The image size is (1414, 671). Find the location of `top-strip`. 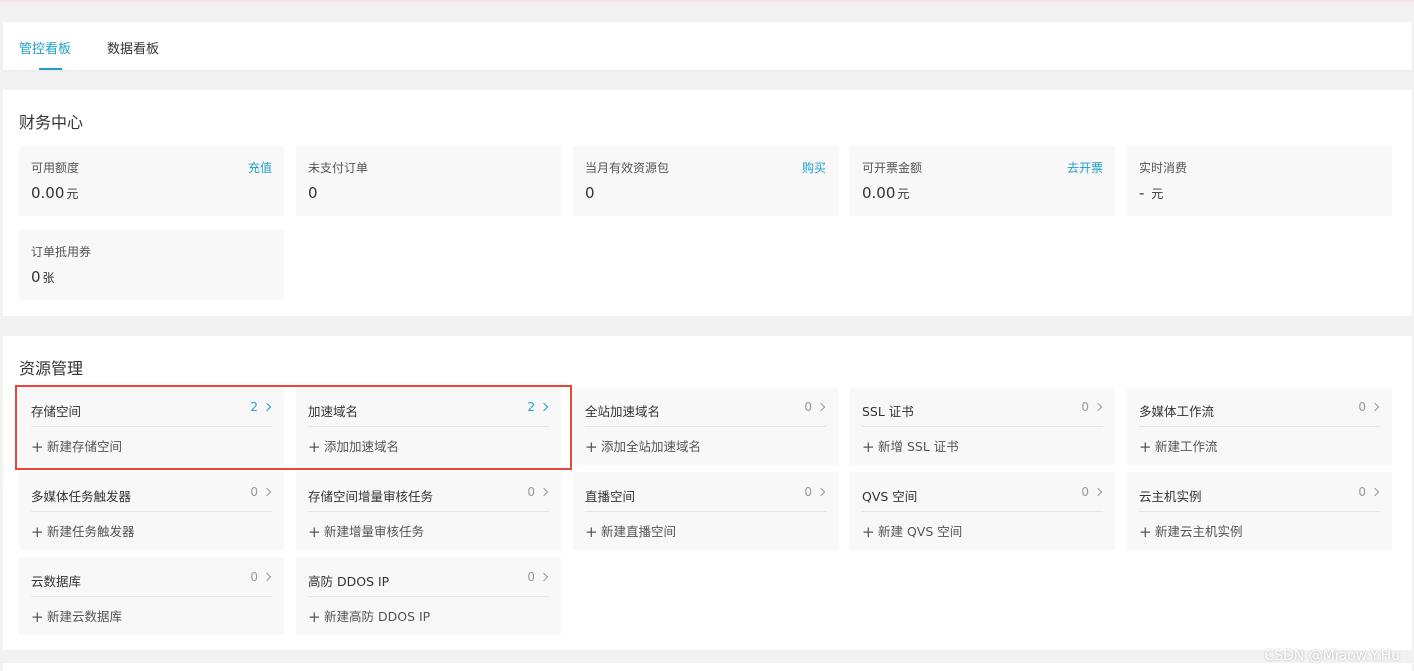

top-strip is located at coordinates (707, 2).